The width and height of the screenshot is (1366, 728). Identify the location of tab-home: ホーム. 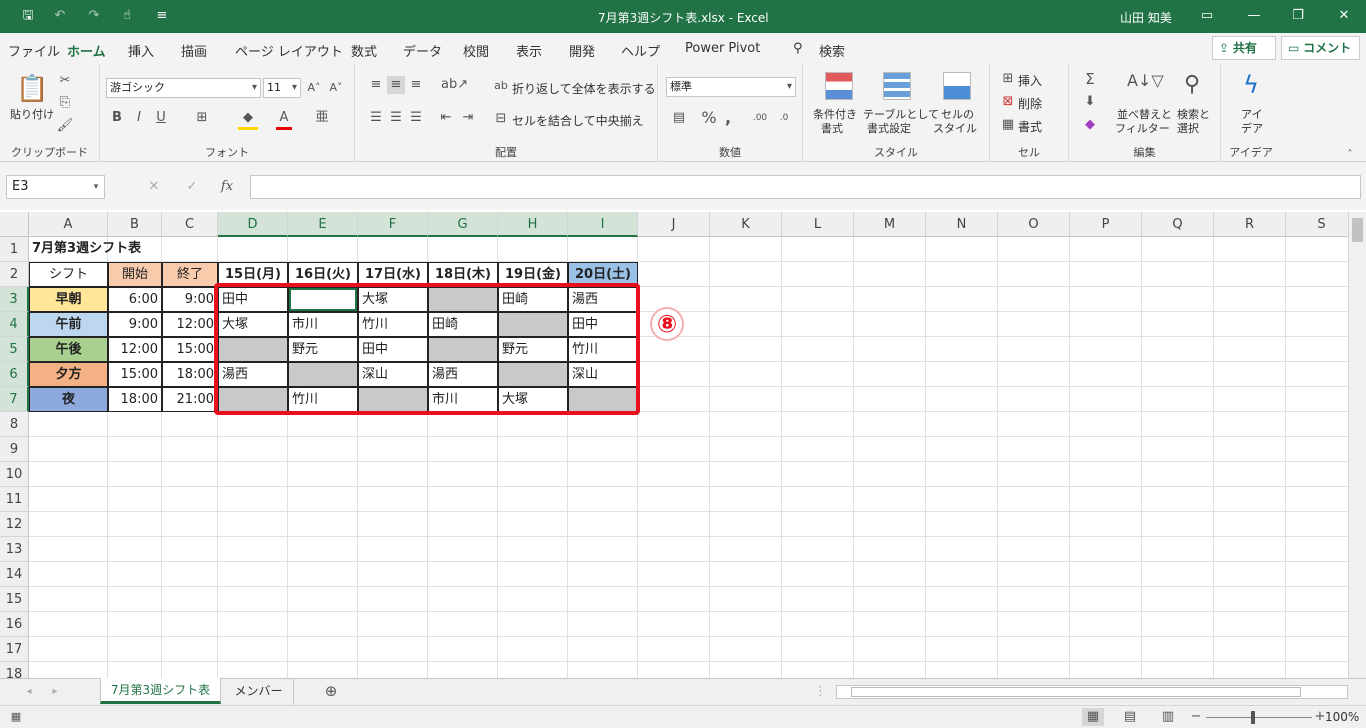
(86, 54).